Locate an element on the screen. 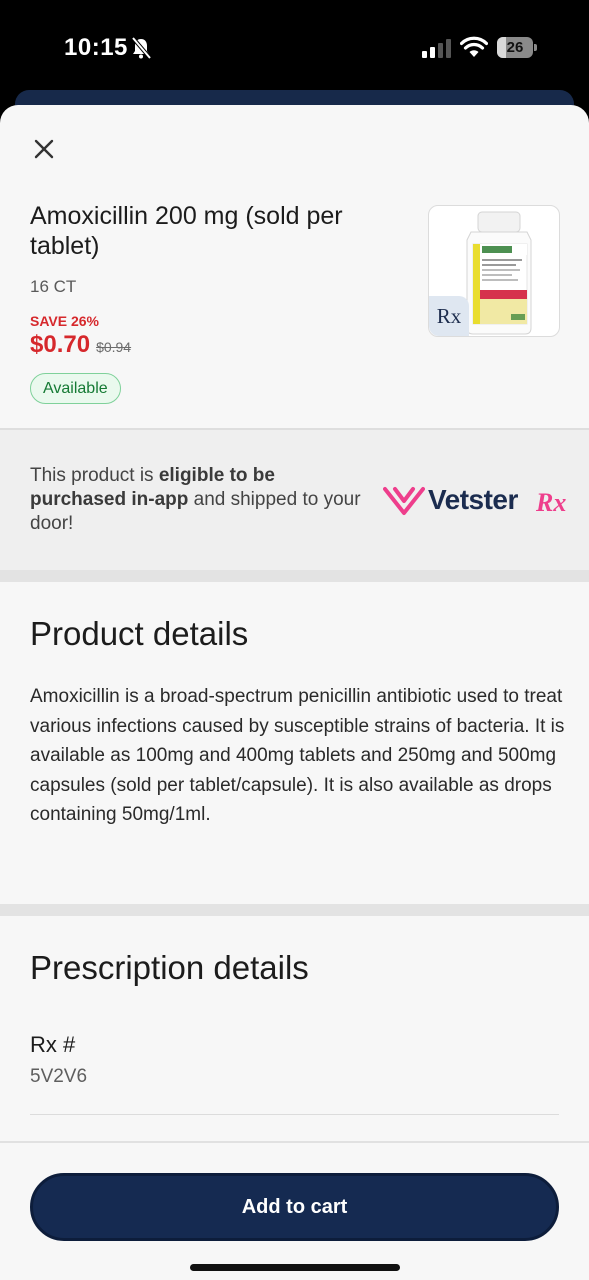  bottom-action-bar: Add to cart is located at coordinates (294, 1210).